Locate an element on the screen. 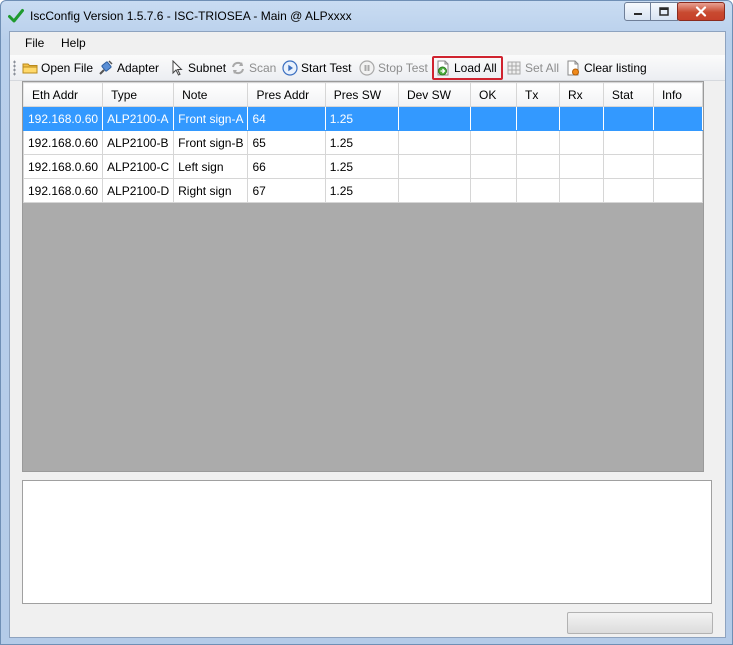  cell-pres-addr: 66 is located at coordinates (286, 166).